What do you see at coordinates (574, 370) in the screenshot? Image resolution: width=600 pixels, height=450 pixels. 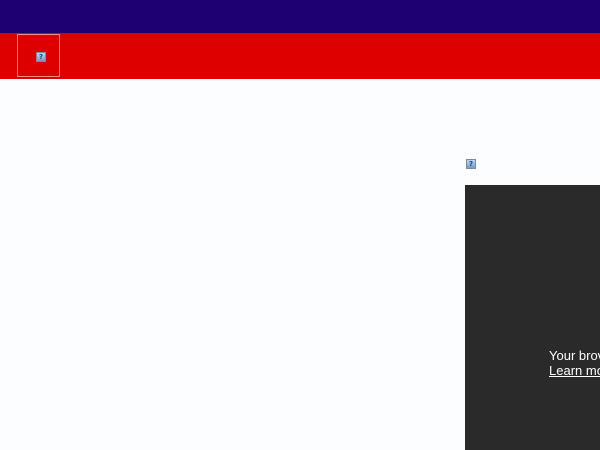 I see `learn-more-link: Learn mo` at bounding box center [574, 370].